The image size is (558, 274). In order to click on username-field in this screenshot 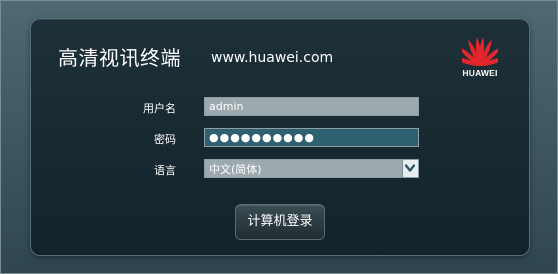, I will do `click(311, 106)`.